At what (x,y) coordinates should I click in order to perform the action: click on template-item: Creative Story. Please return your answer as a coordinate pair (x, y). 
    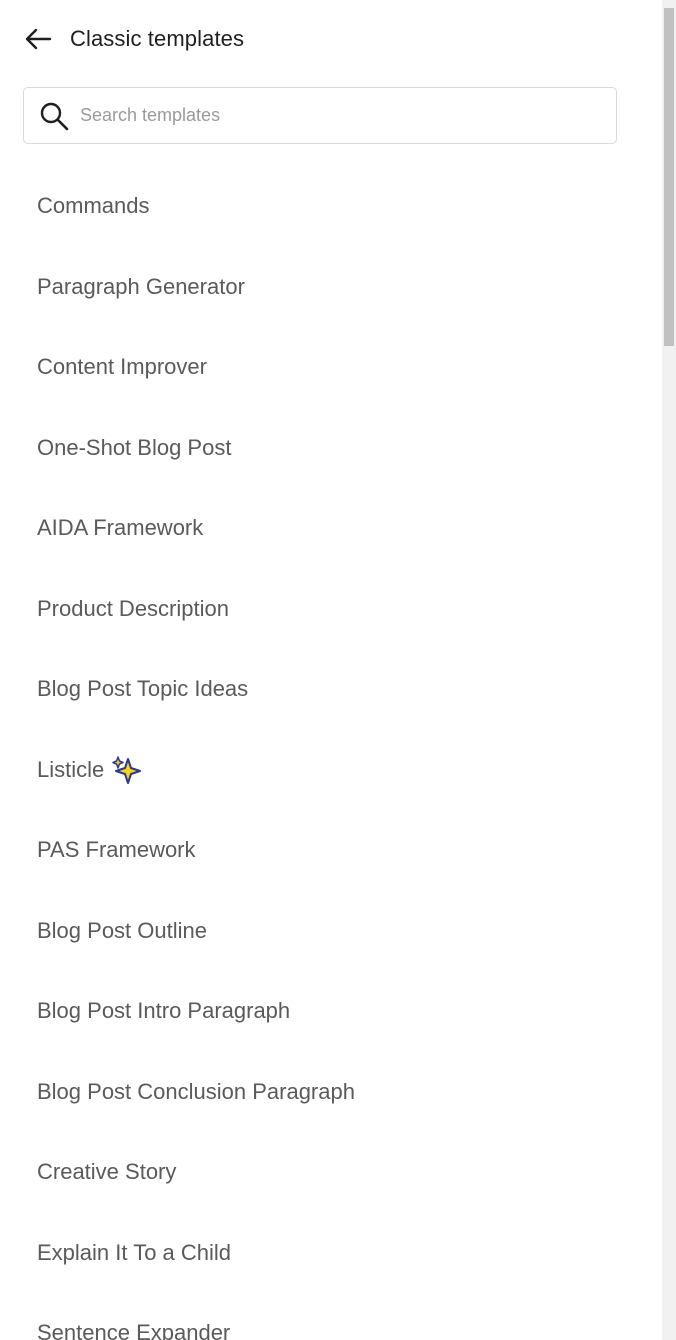
    Looking at the image, I should click on (331, 1172).